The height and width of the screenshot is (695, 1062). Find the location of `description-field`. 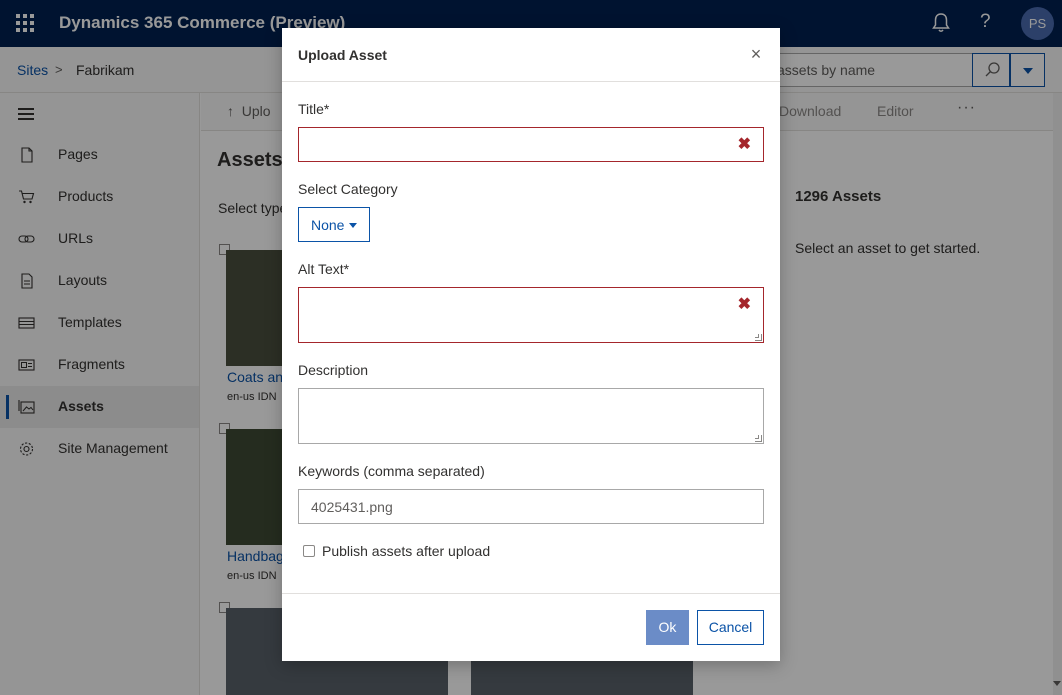

description-field is located at coordinates (531, 416).